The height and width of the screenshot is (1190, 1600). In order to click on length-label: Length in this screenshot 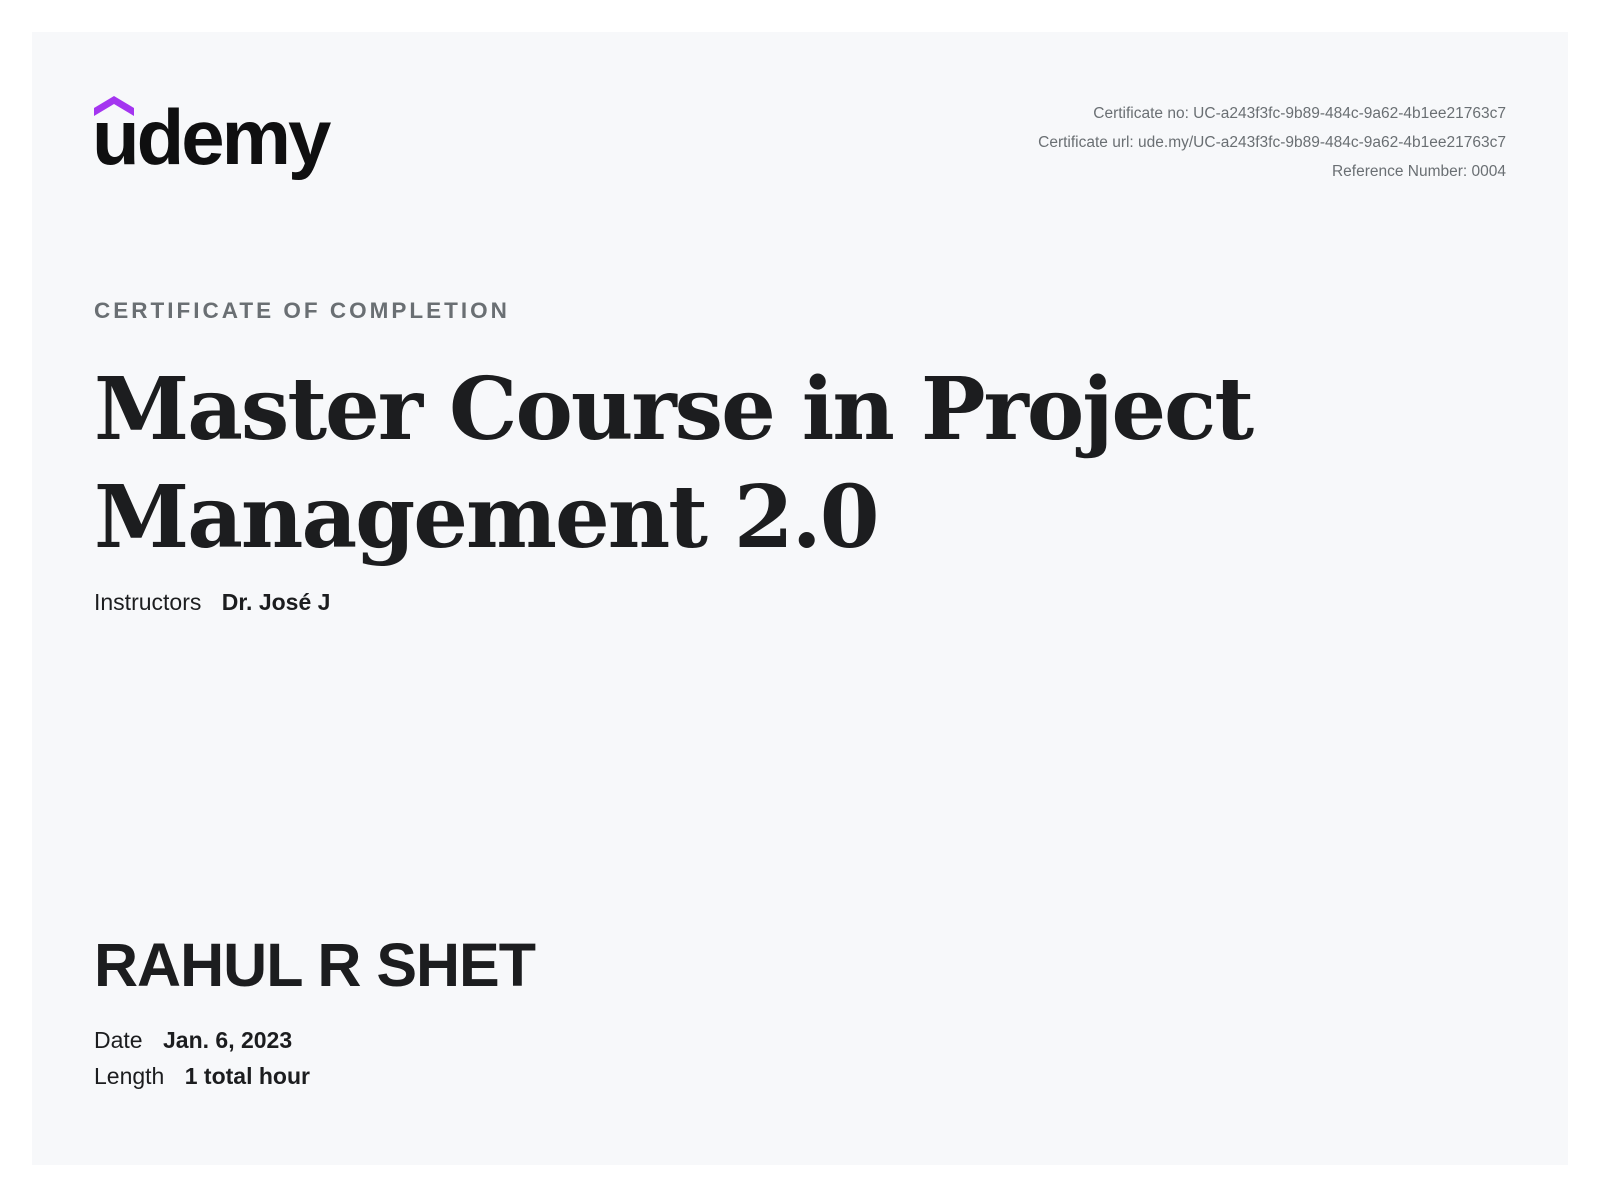, I will do `click(129, 1076)`.